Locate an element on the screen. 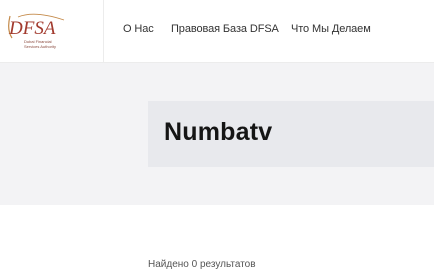 The width and height of the screenshot is (434, 277). dfsa-logo: DFSA Dubai Financial Services Authority is located at coordinates (36, 31).